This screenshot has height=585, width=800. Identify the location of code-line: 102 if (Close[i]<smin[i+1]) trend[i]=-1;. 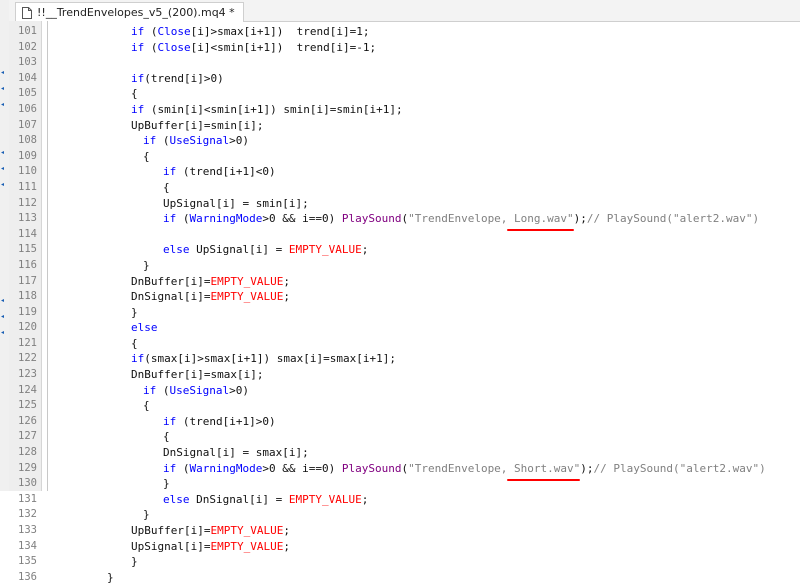
(404, 48).